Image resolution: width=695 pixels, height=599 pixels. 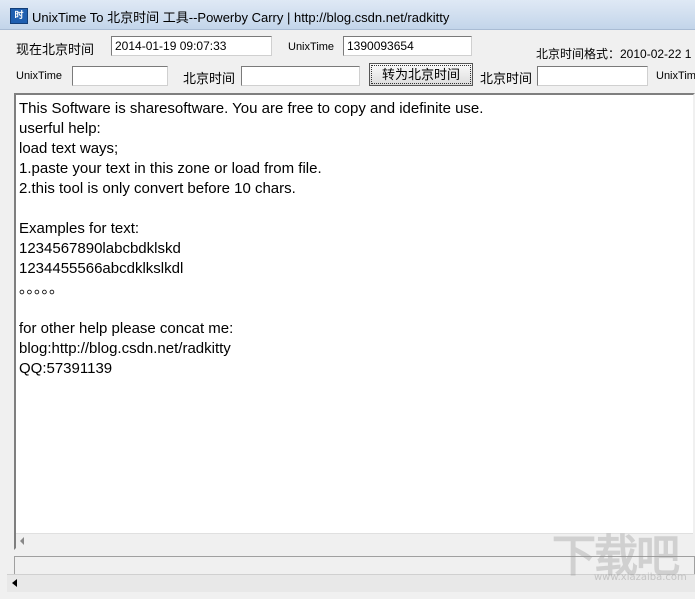 I want to click on current-unixtime-field: 1390093654, so click(x=407, y=46).